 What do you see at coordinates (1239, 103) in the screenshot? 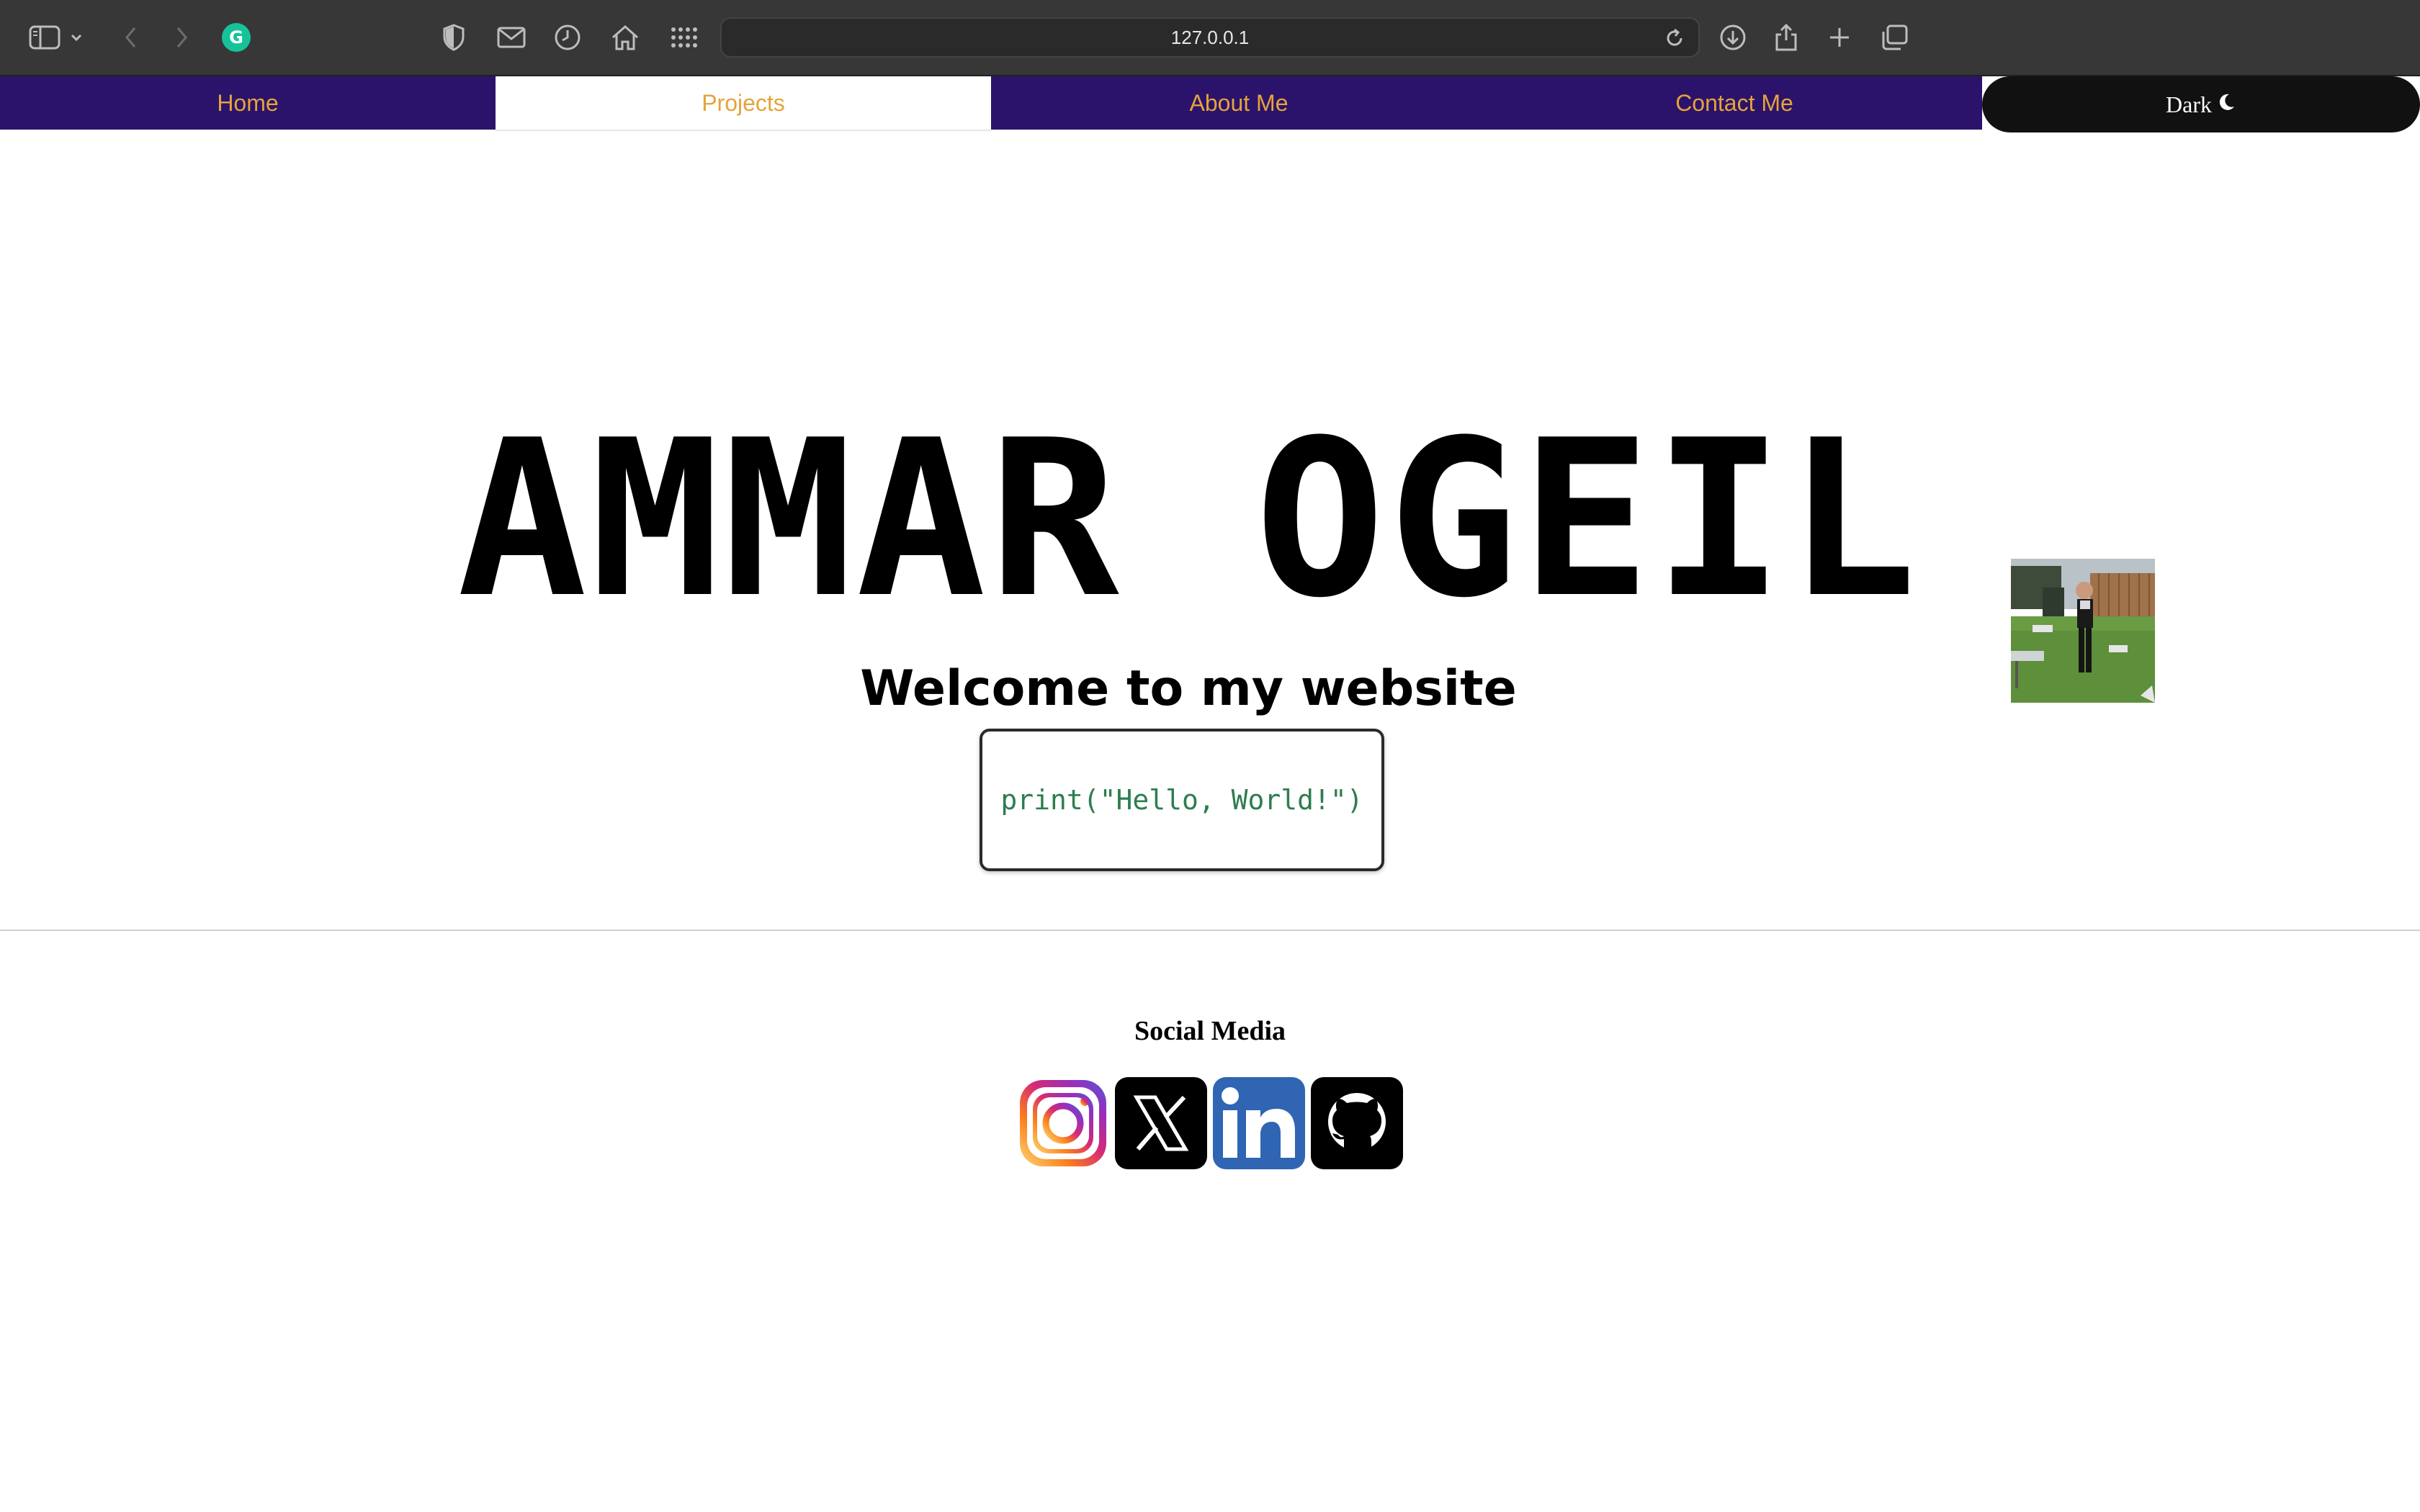
I see `nav-about-me: About Me` at bounding box center [1239, 103].